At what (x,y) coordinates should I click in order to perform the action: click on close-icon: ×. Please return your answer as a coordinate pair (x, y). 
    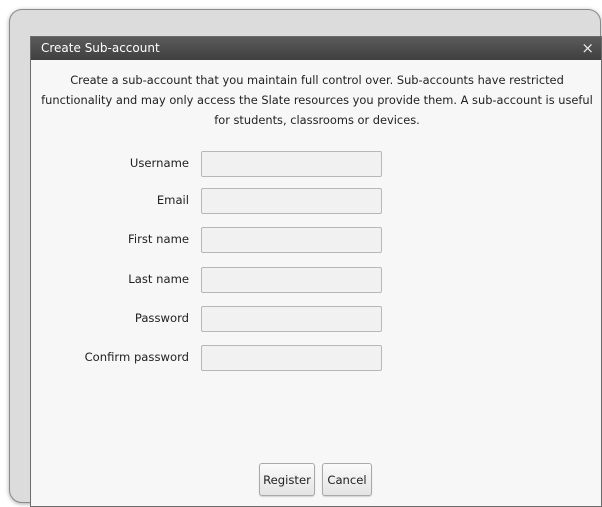
    Looking at the image, I should click on (587, 48).